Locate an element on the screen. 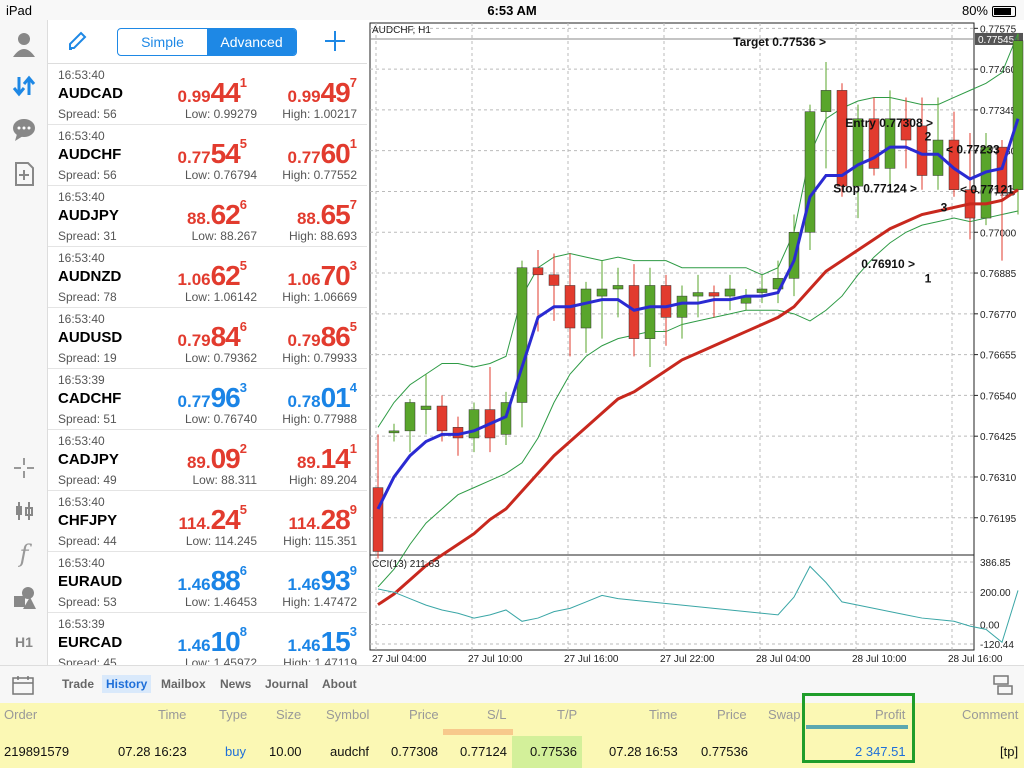 The width and height of the screenshot is (1024, 768). tab-trade: Trade is located at coordinates (78, 684).